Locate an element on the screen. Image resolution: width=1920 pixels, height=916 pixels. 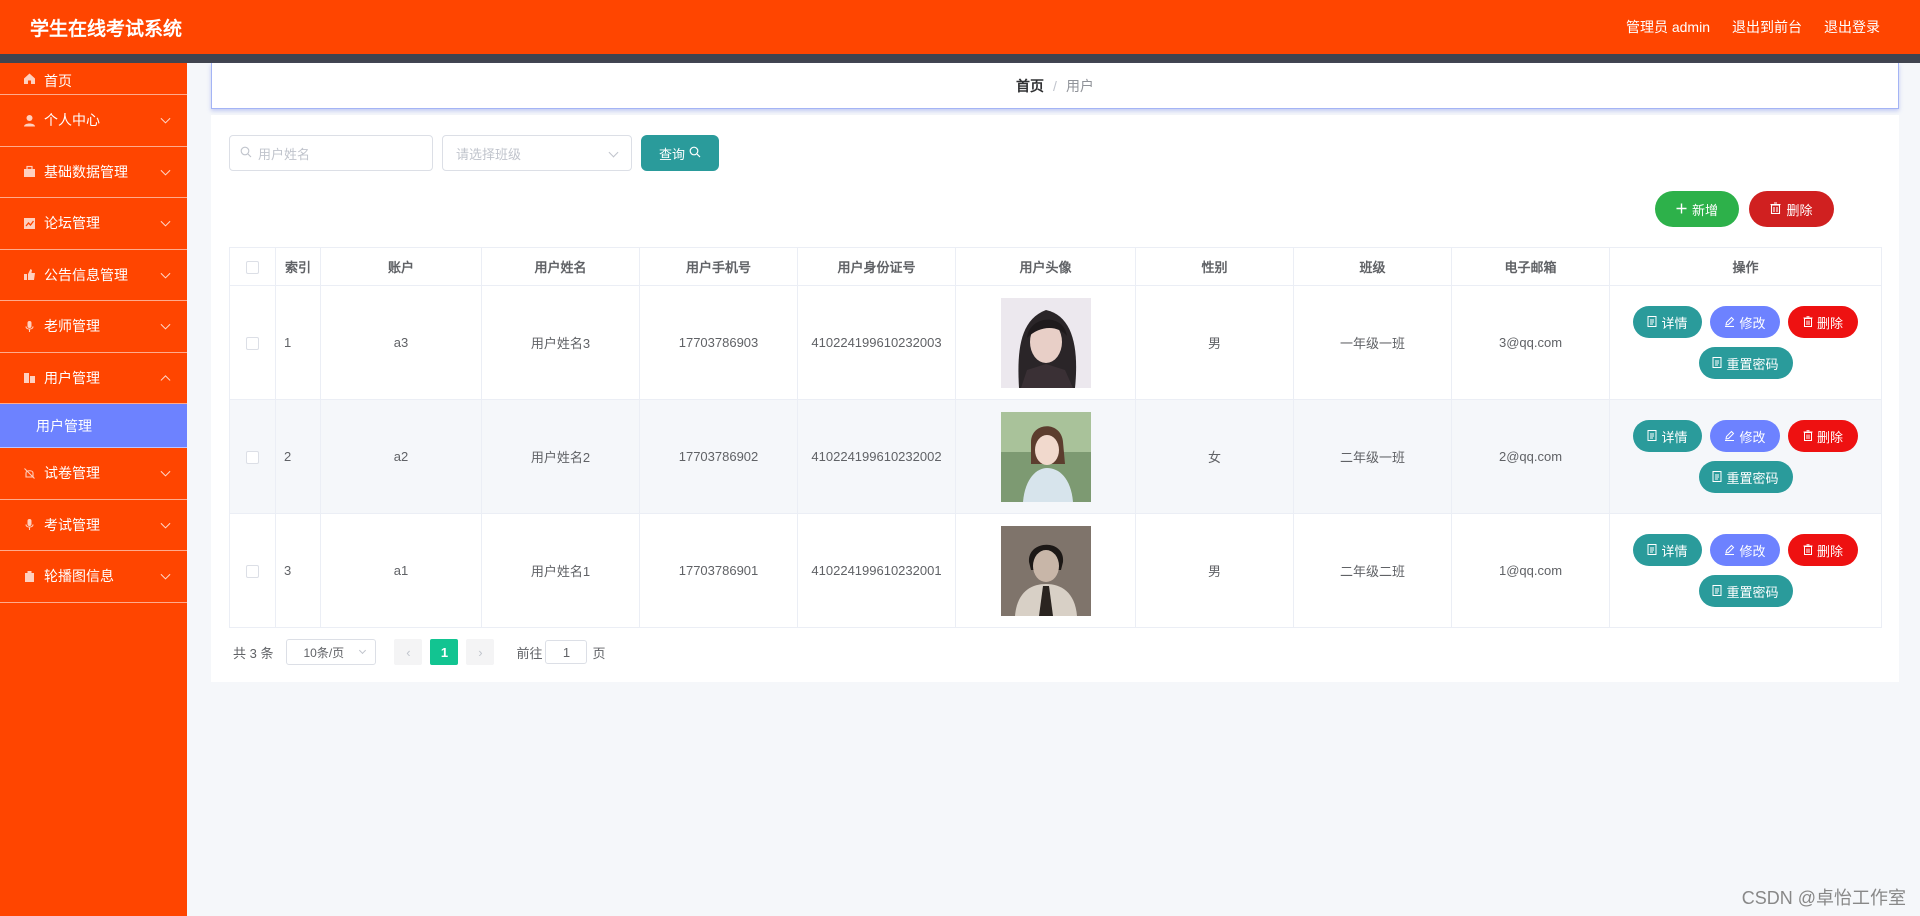
class-select: 请选择班级 is located at coordinates (537, 153).